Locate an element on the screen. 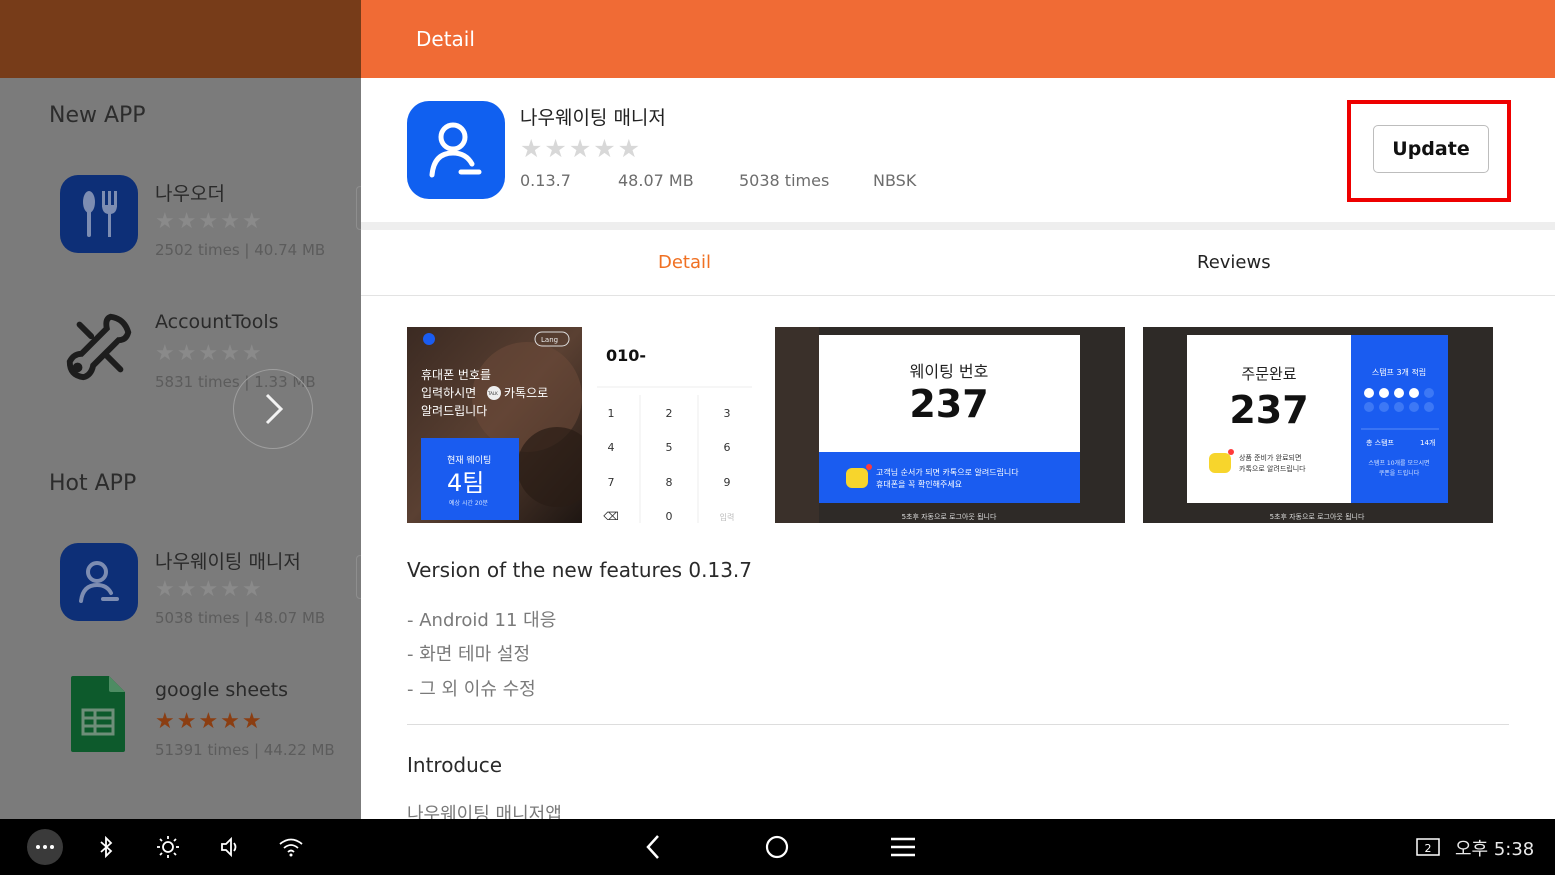 The height and width of the screenshot is (875, 1555). tab-reviews: Reviews is located at coordinates (1234, 262).